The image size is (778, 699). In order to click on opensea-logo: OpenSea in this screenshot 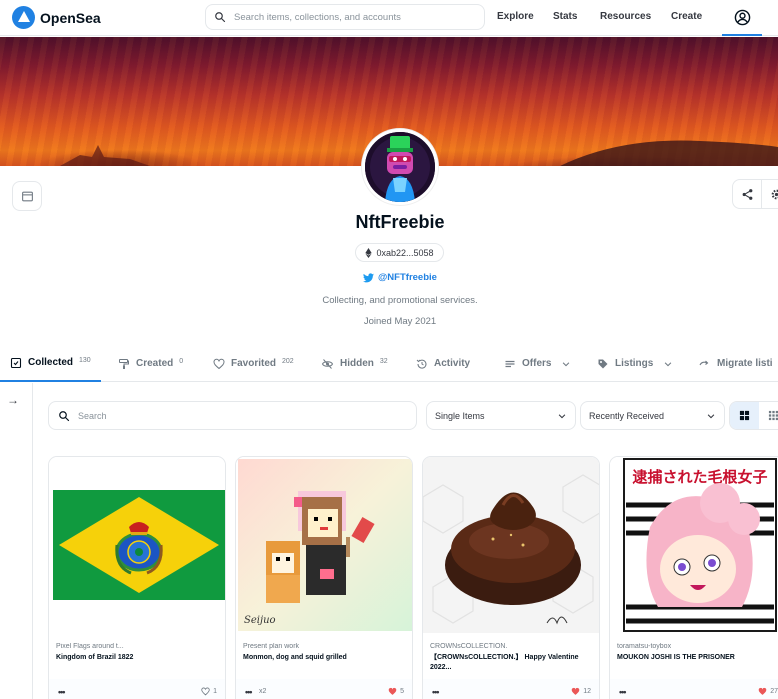, I will do `click(56, 17)`.